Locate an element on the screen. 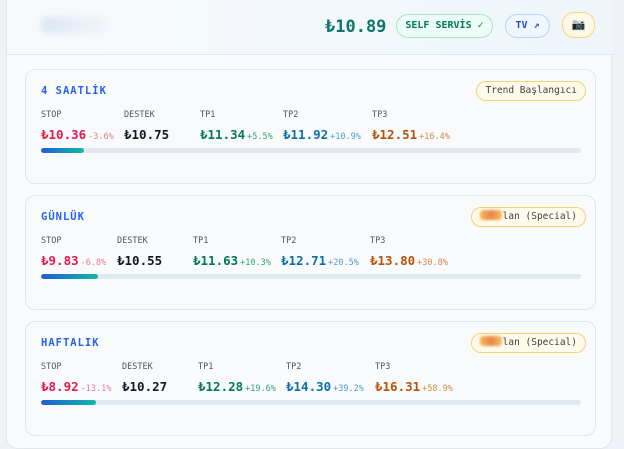  support-value: ₺10.27 is located at coordinates (145, 386).